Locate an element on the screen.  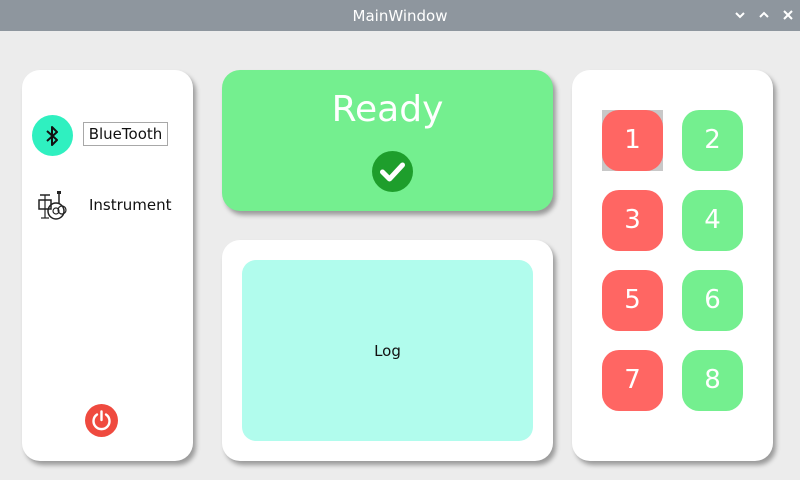
pad-button-3: 3 is located at coordinates (632, 220).